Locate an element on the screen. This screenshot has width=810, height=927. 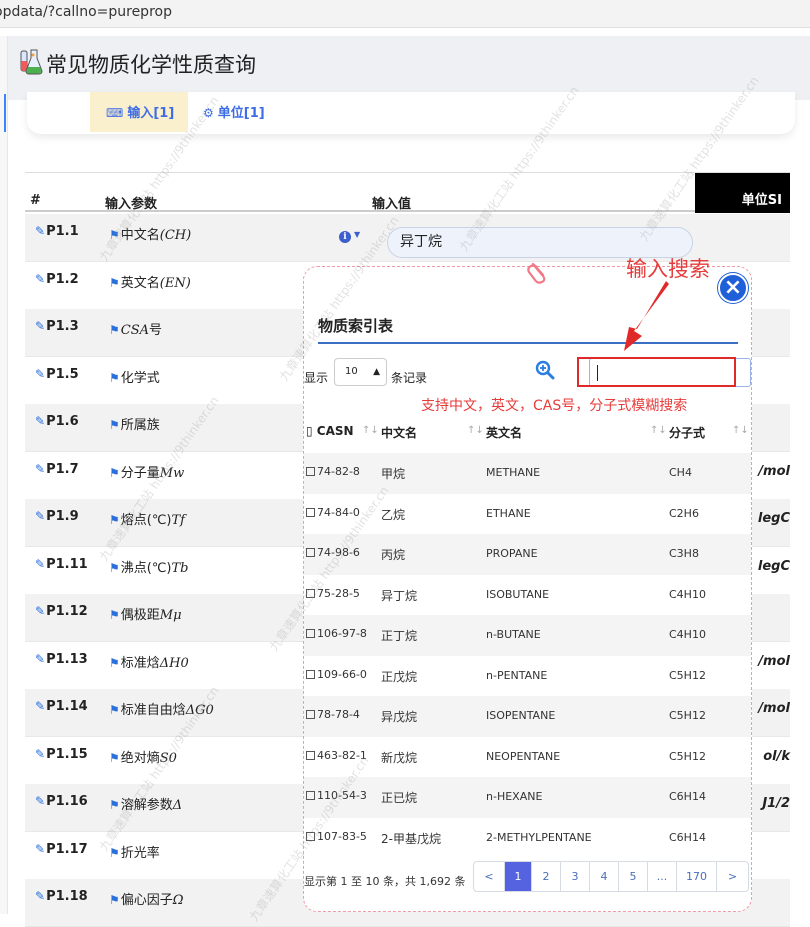
cas-cell: 463-82-1 is located at coordinates (336, 755).